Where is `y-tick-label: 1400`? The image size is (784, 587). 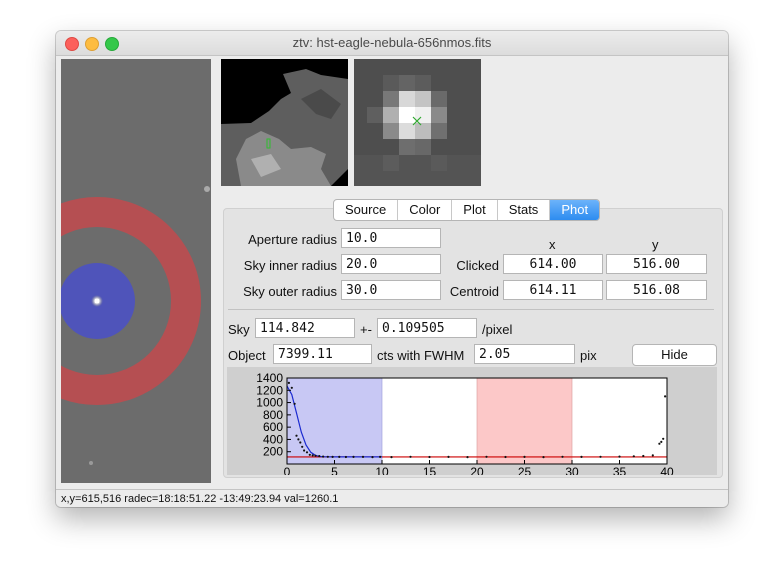
y-tick-label: 1400 is located at coordinates (269, 378).